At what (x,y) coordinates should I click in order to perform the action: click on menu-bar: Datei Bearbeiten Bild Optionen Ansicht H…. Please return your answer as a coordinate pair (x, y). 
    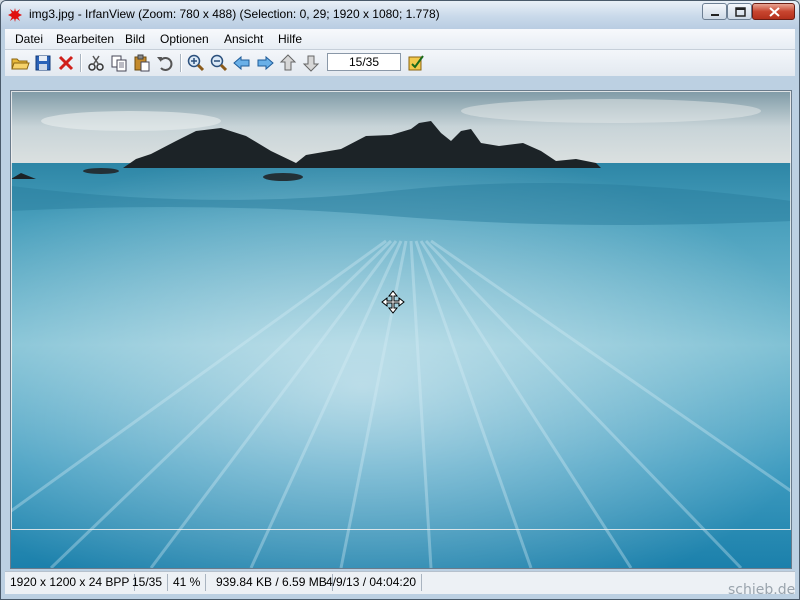
    Looking at the image, I should click on (400, 39).